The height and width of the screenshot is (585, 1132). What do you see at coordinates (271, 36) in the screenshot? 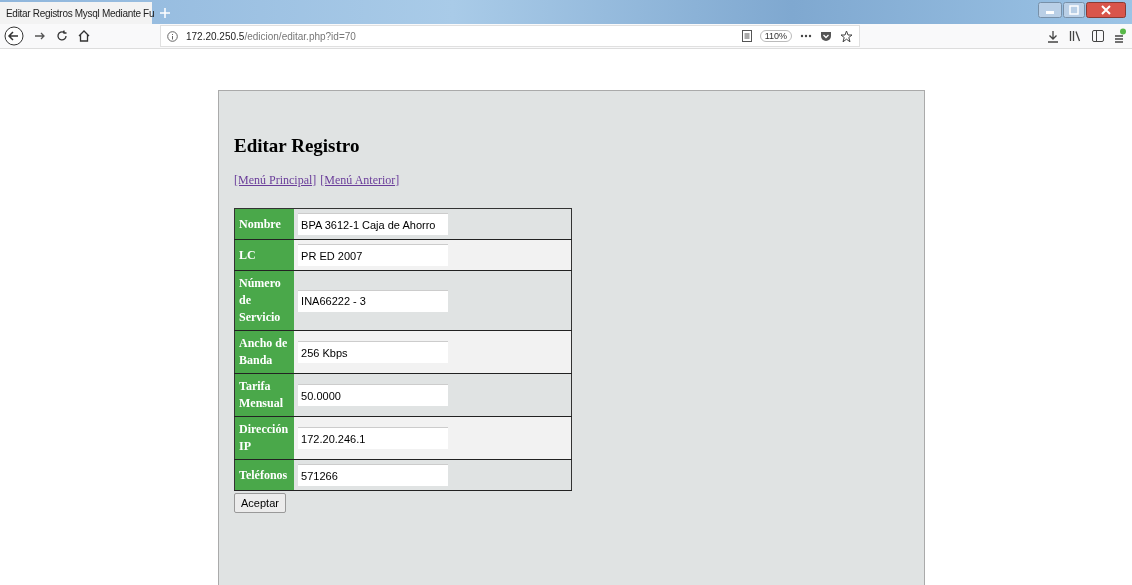
I see `url-text: 172.20.250.5/edicion/editar.php?id=70` at bounding box center [271, 36].